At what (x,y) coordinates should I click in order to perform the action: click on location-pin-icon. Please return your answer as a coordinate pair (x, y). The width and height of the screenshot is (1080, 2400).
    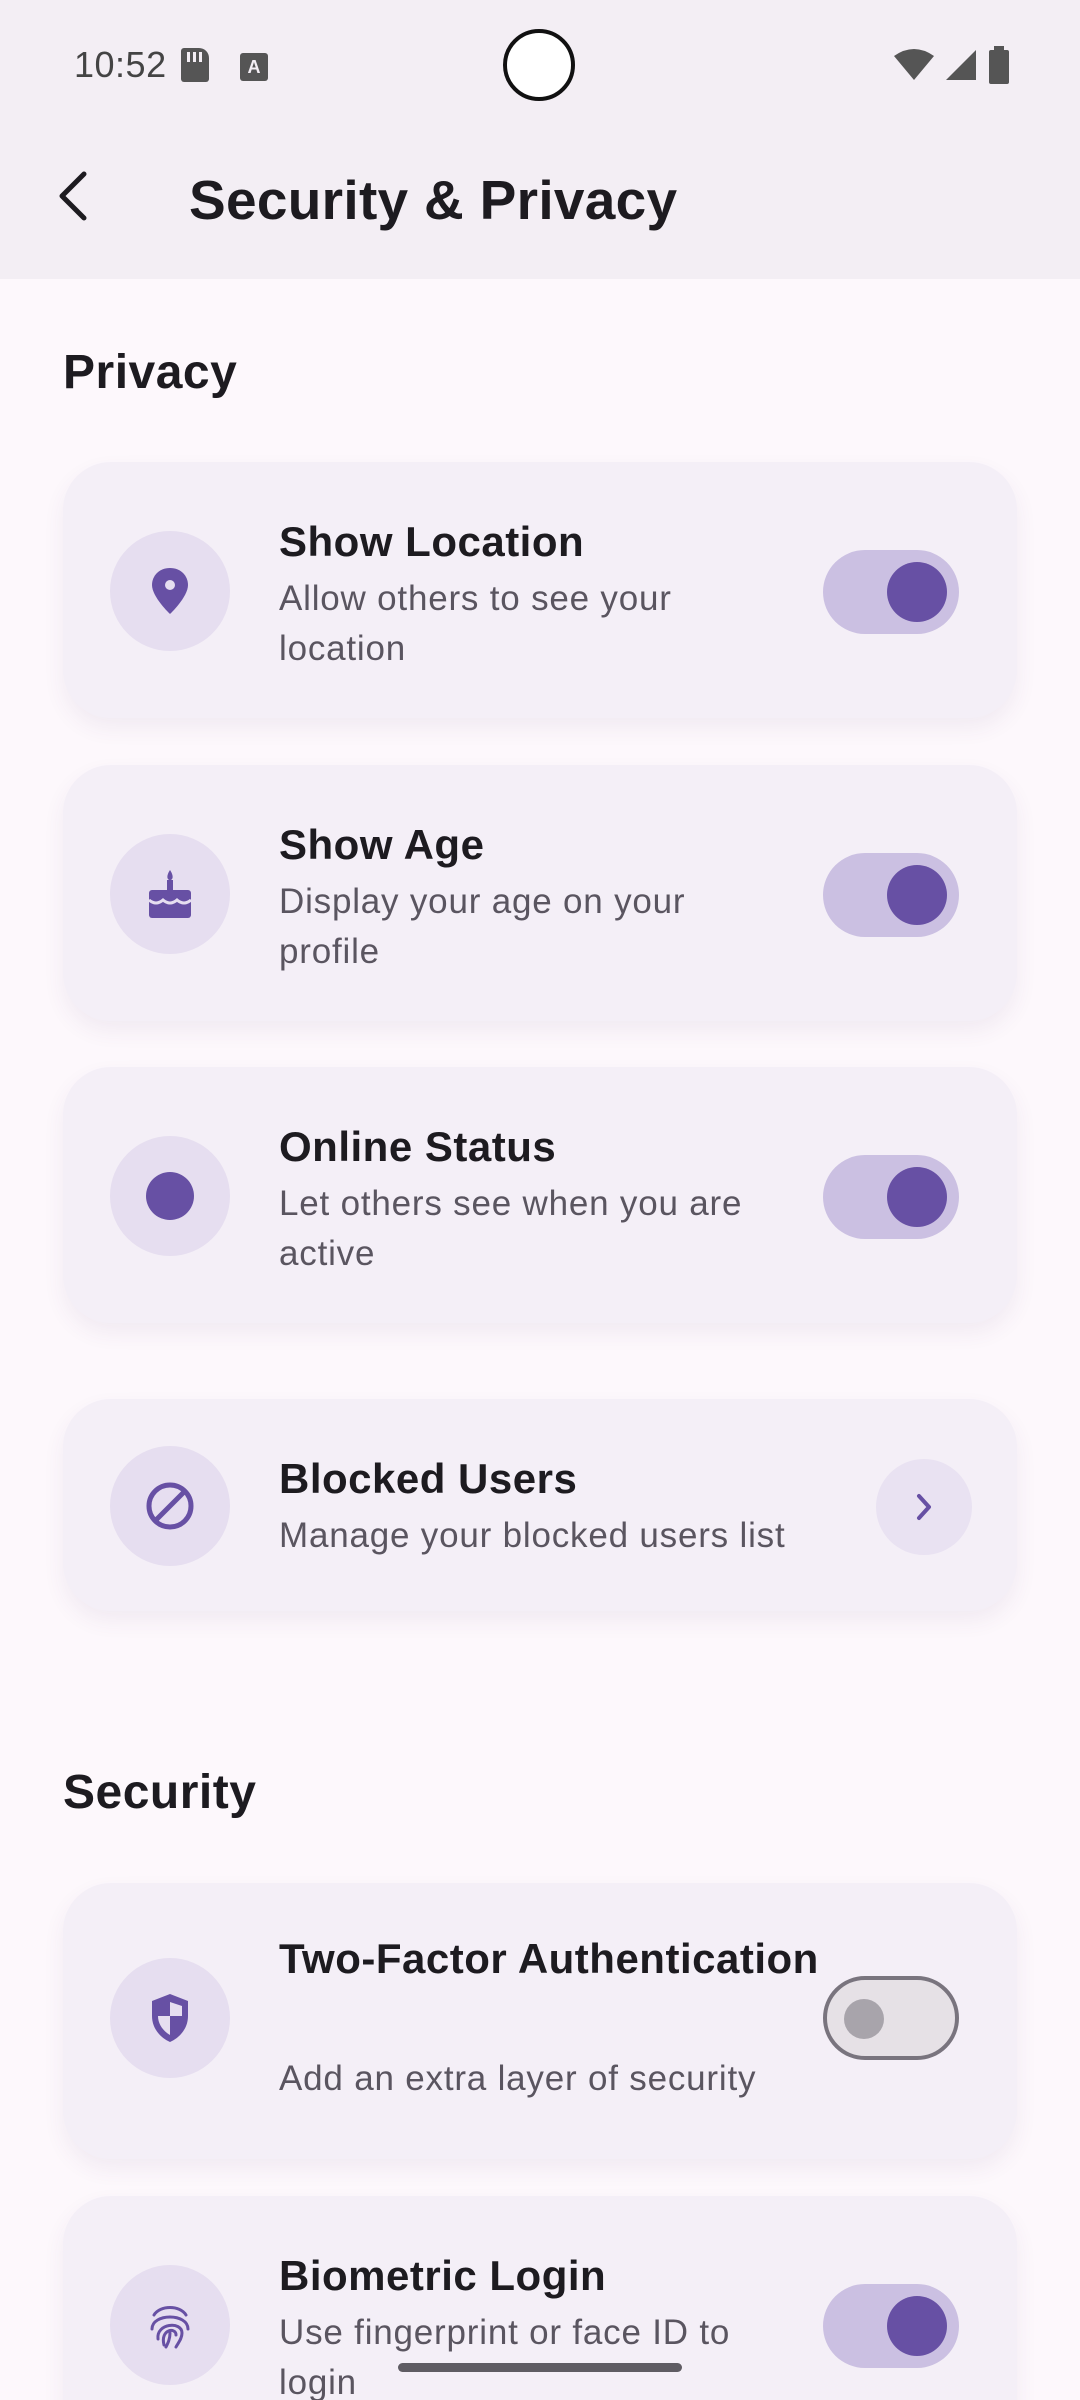
    Looking at the image, I should click on (170, 591).